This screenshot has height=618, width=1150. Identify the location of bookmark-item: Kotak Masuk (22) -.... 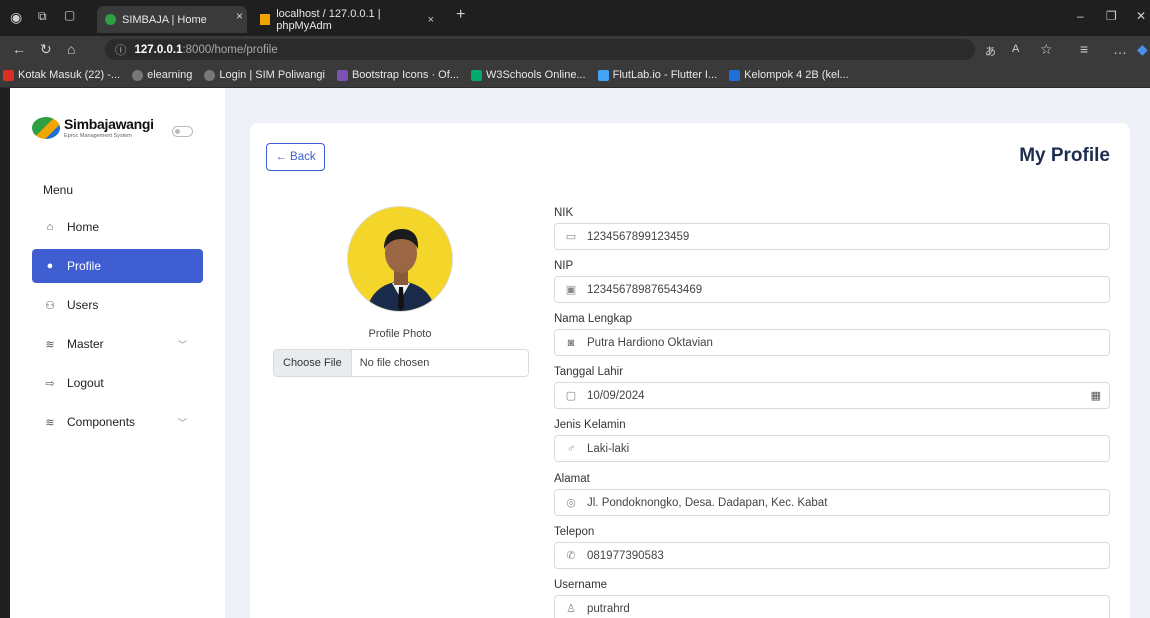
(61, 75).